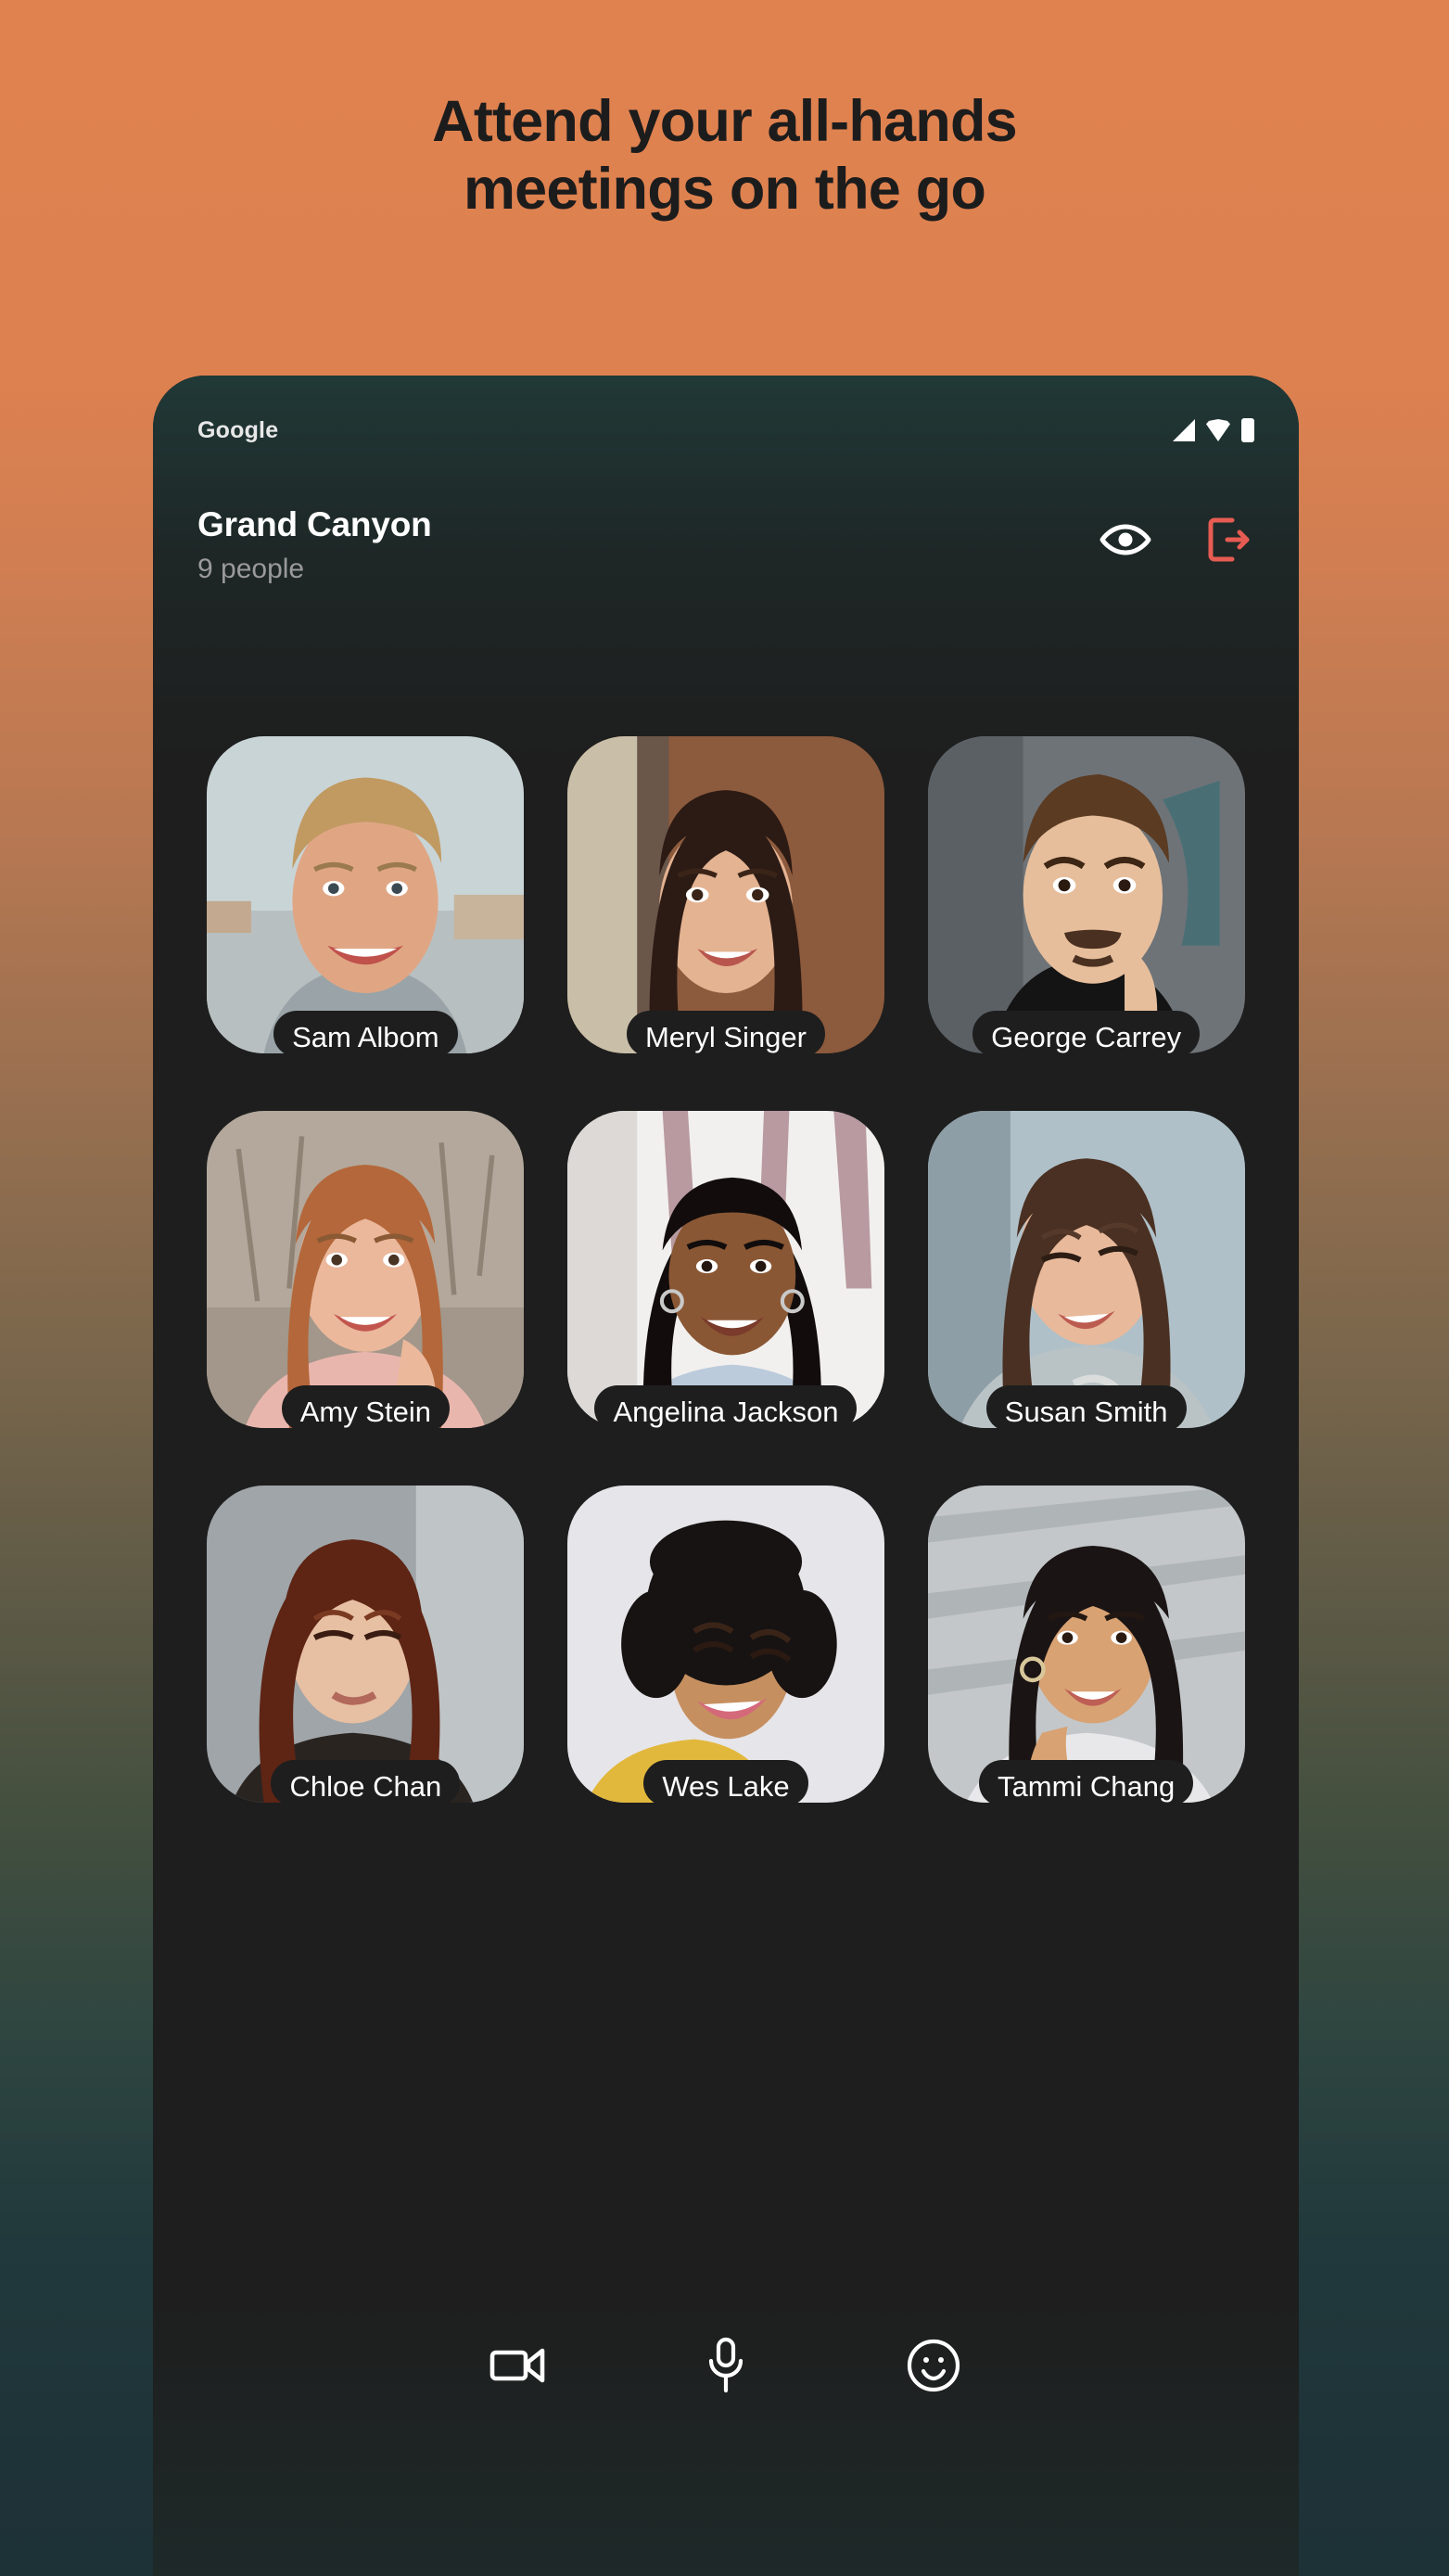 The image size is (1449, 2576). I want to click on participant-tile: Chloe Chan, so click(365, 1645).